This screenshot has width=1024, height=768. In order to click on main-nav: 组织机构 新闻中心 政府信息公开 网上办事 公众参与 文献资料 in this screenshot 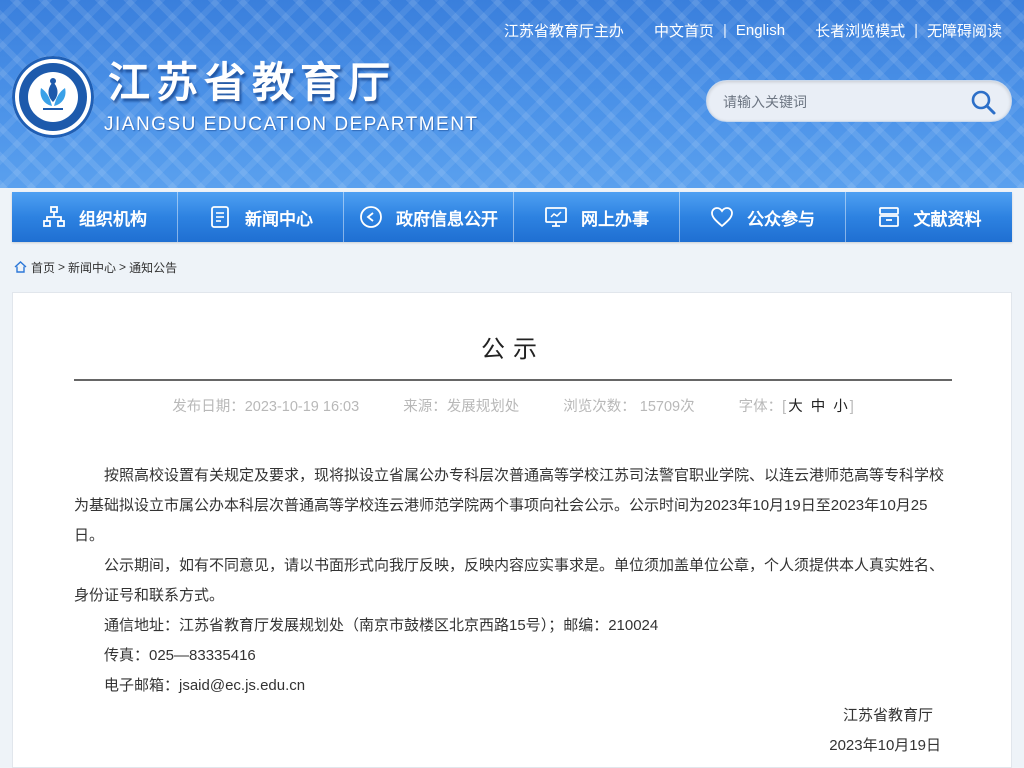, I will do `click(512, 217)`.